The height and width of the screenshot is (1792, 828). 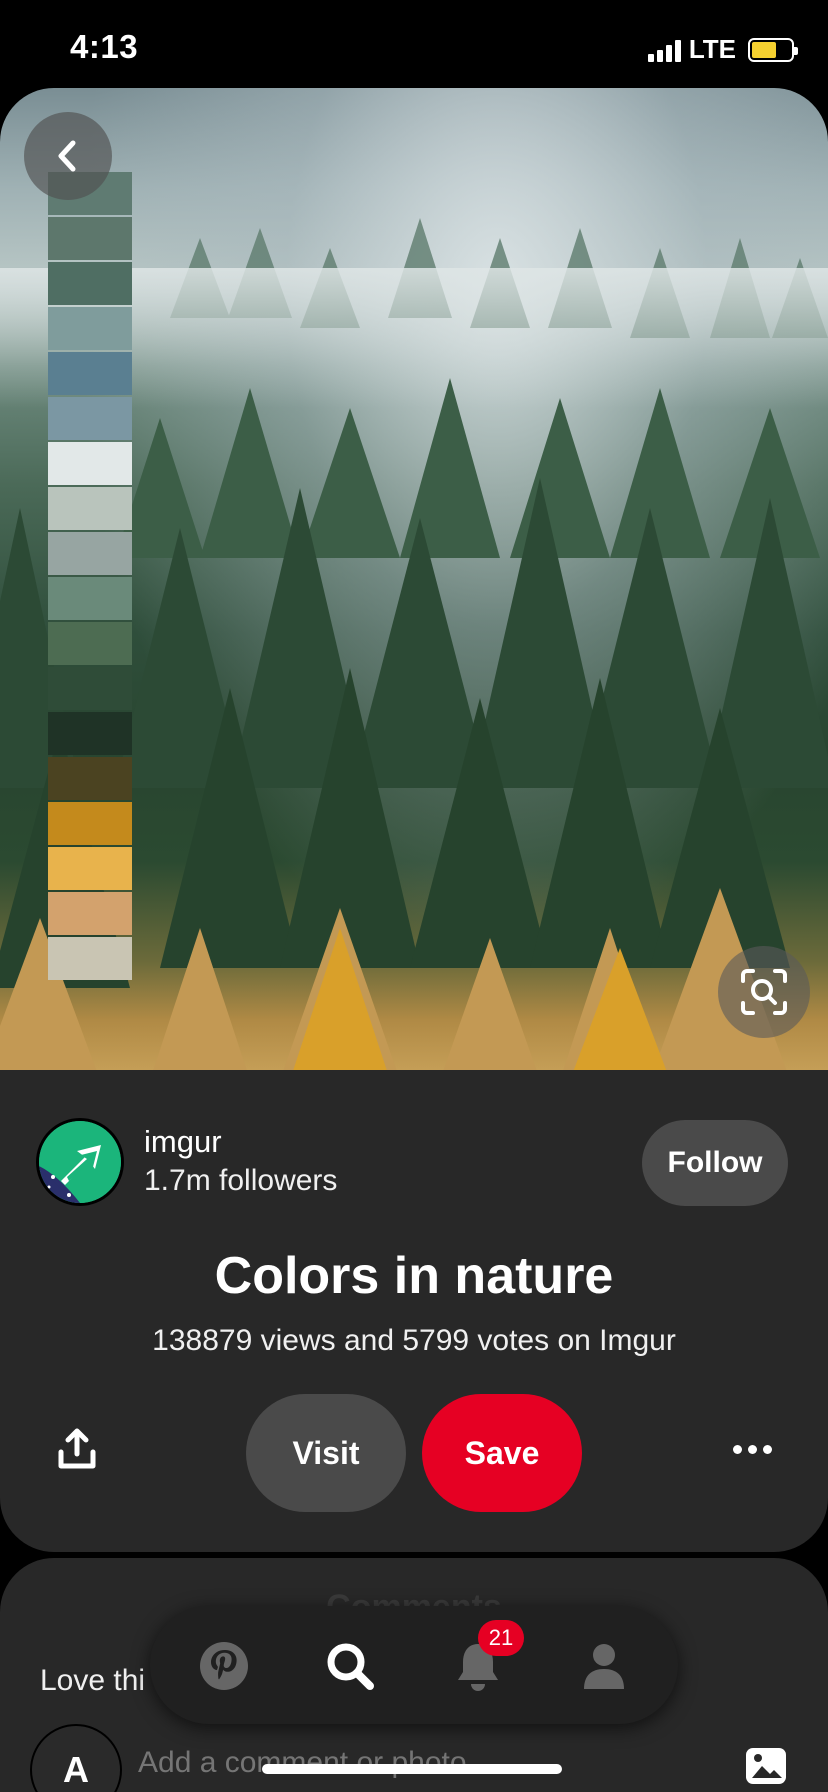 I want to click on nav-notifications: 21, so click(x=486, y=1658).